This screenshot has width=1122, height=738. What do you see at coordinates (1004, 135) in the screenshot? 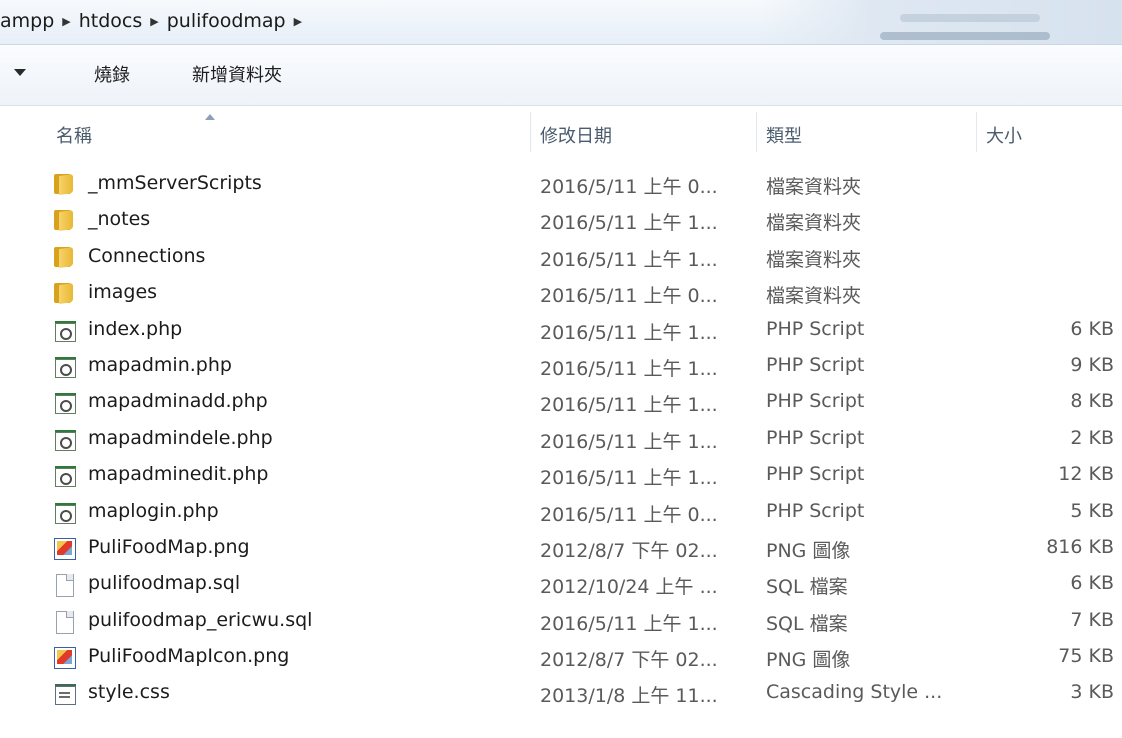
I see `column-header-size: 大小` at bounding box center [1004, 135].